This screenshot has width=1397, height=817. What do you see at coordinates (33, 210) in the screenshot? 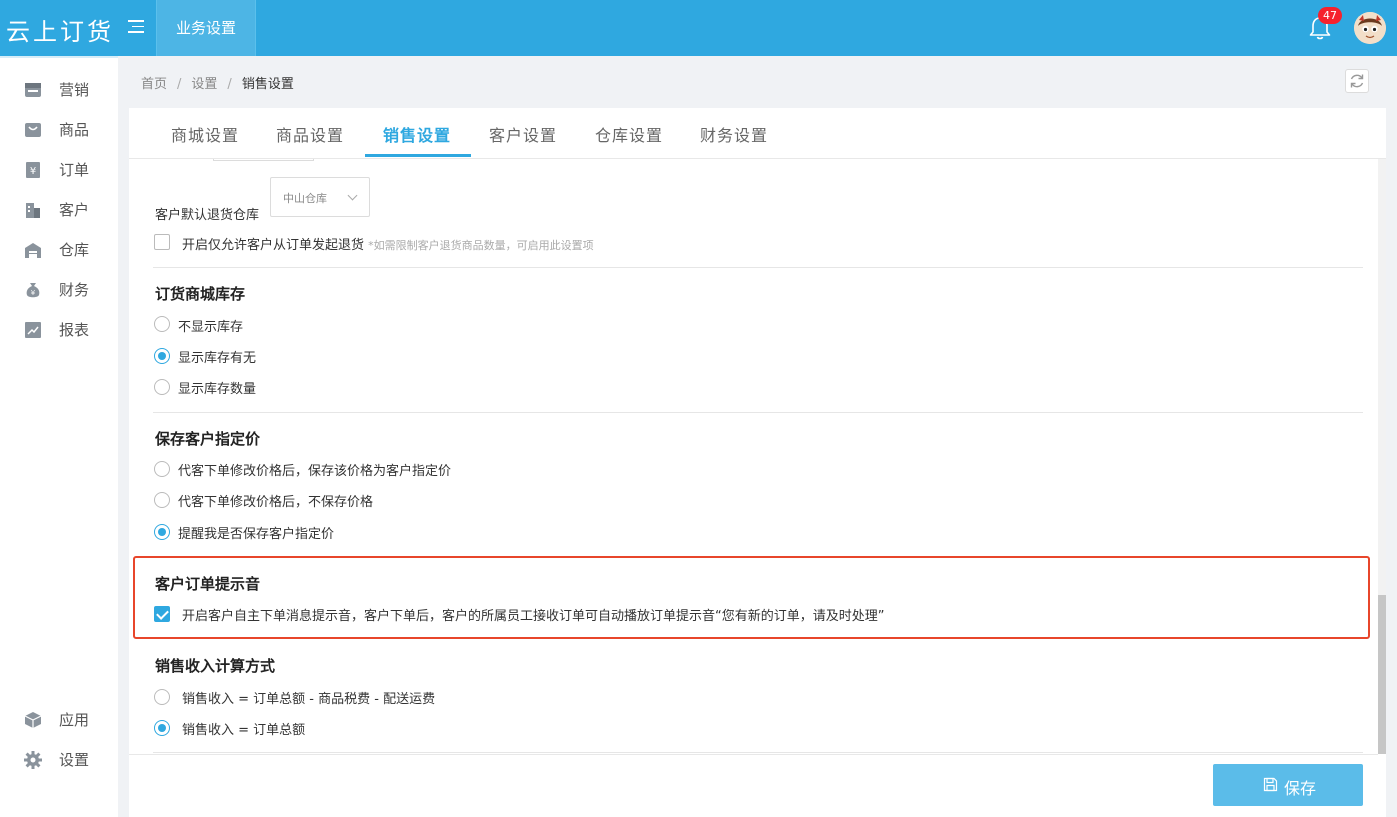
I see `building-icon` at bounding box center [33, 210].